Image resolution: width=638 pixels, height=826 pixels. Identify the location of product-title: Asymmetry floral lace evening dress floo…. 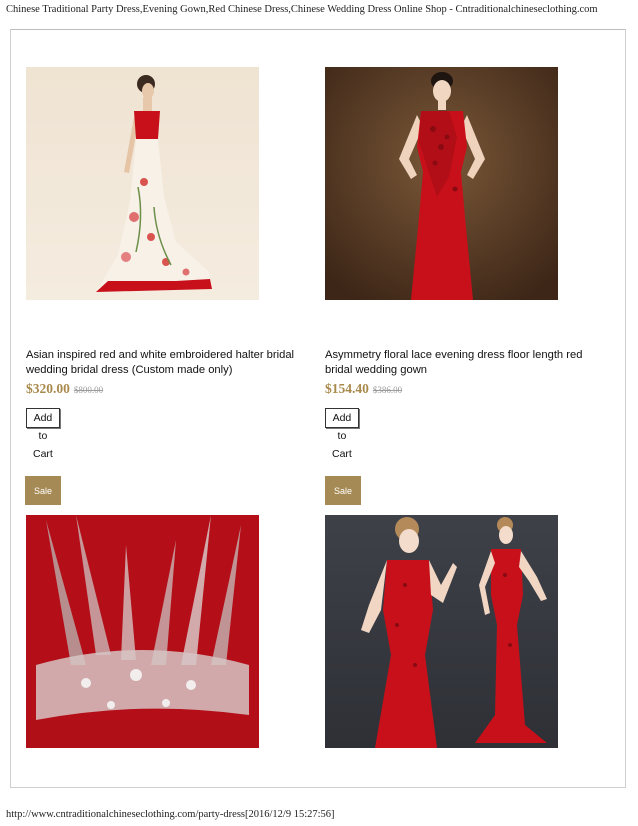
(465, 363).